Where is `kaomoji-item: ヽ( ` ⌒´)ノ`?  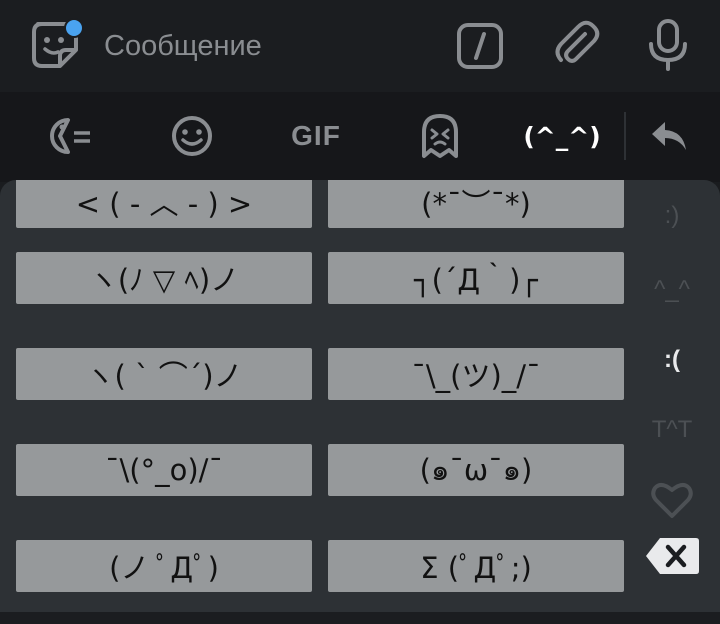
kaomoji-item: ヽ( ` ⌒´)ノ is located at coordinates (164, 374).